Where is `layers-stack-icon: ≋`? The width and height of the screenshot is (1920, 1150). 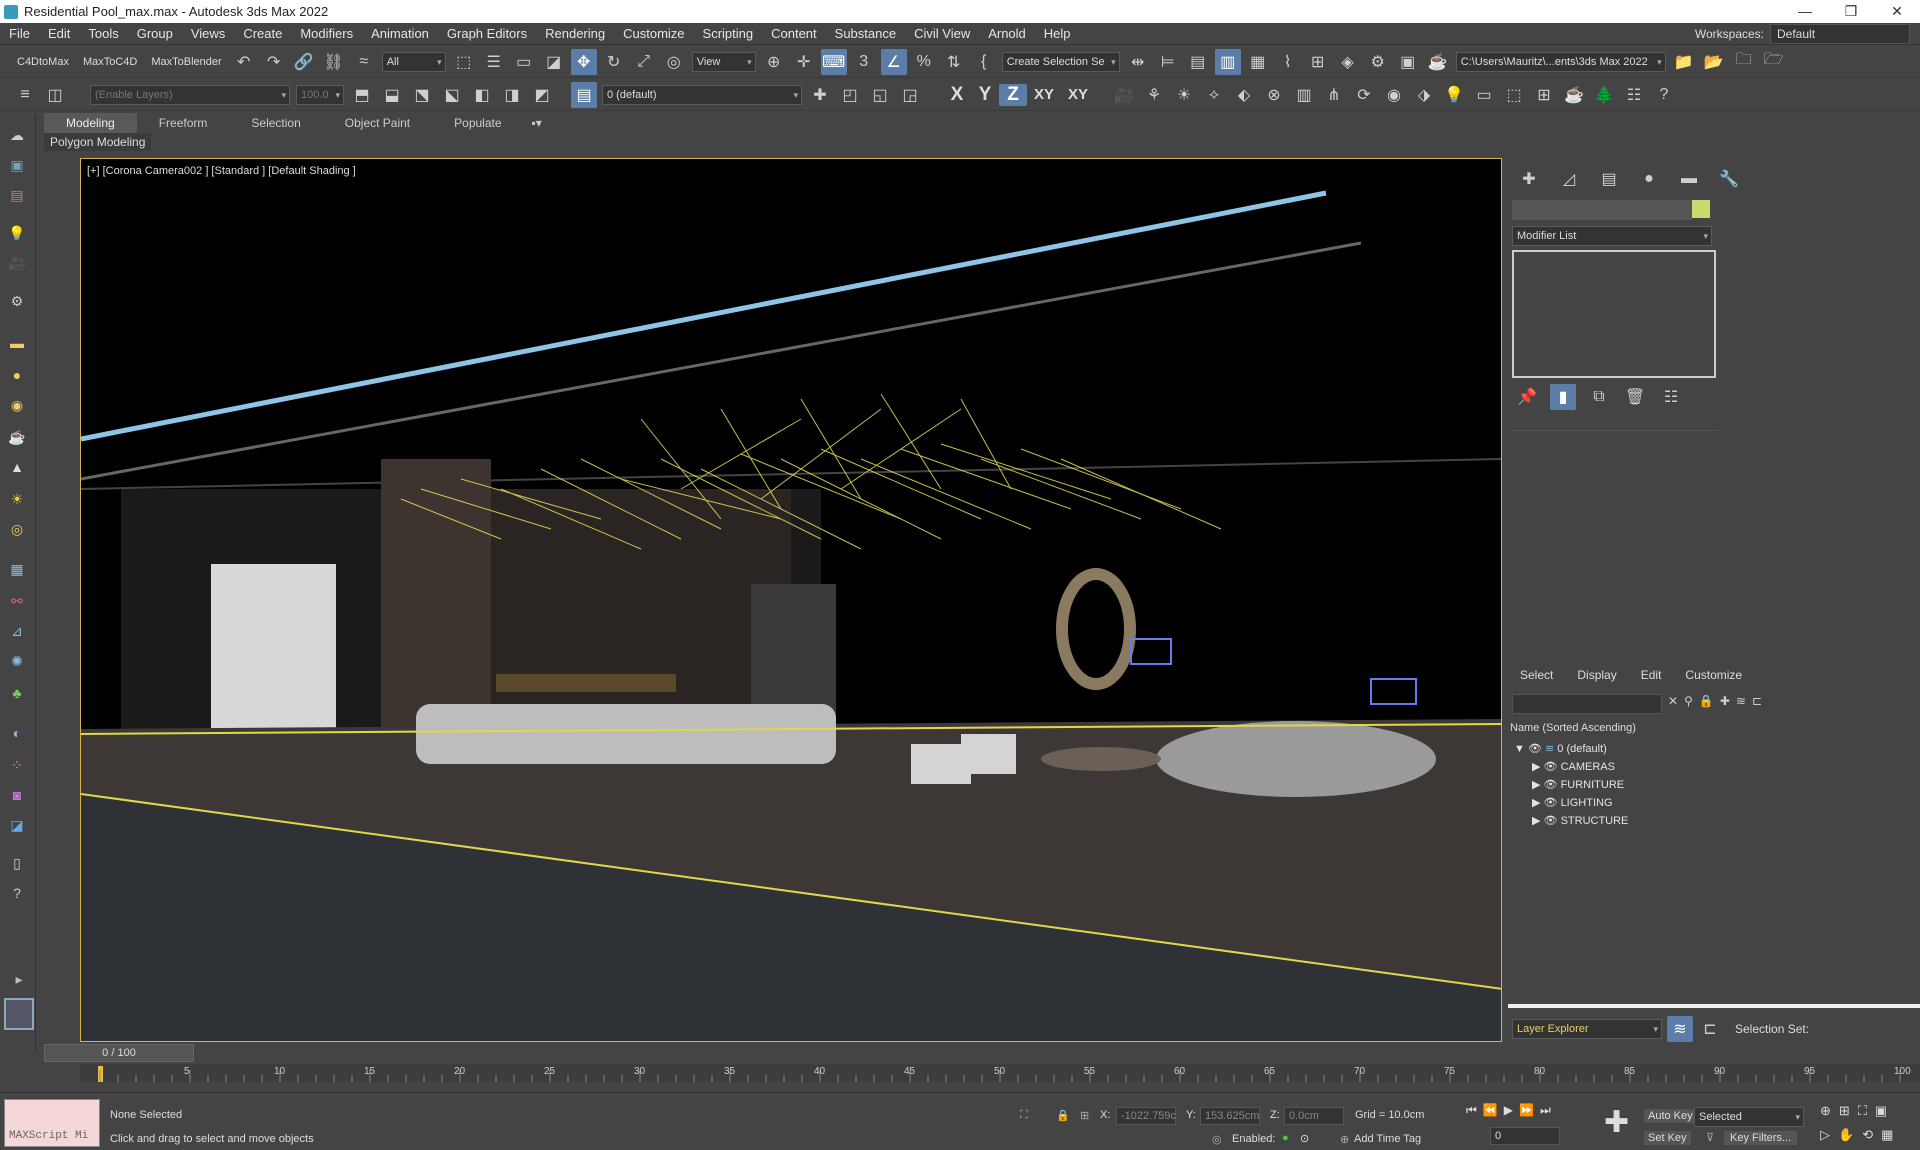 layers-stack-icon: ≋ is located at coordinates (1741, 701).